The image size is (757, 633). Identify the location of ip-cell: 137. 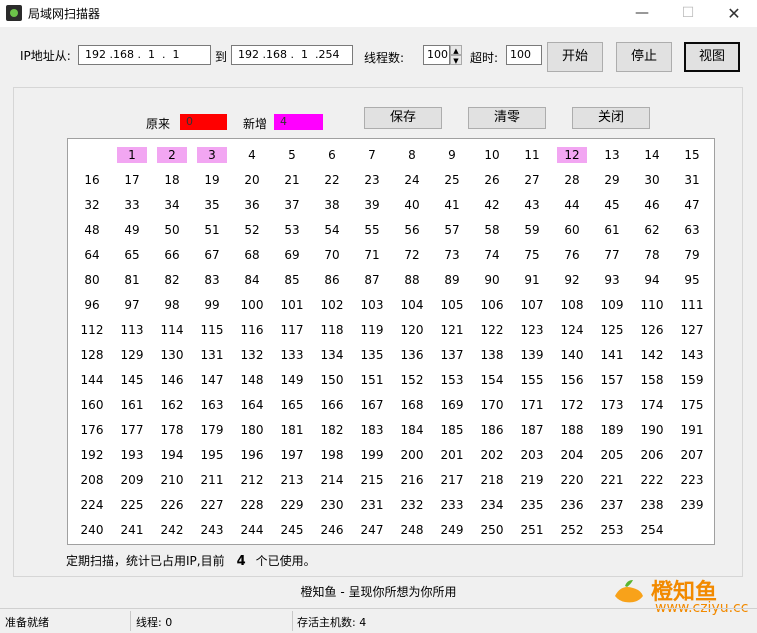
(452, 355).